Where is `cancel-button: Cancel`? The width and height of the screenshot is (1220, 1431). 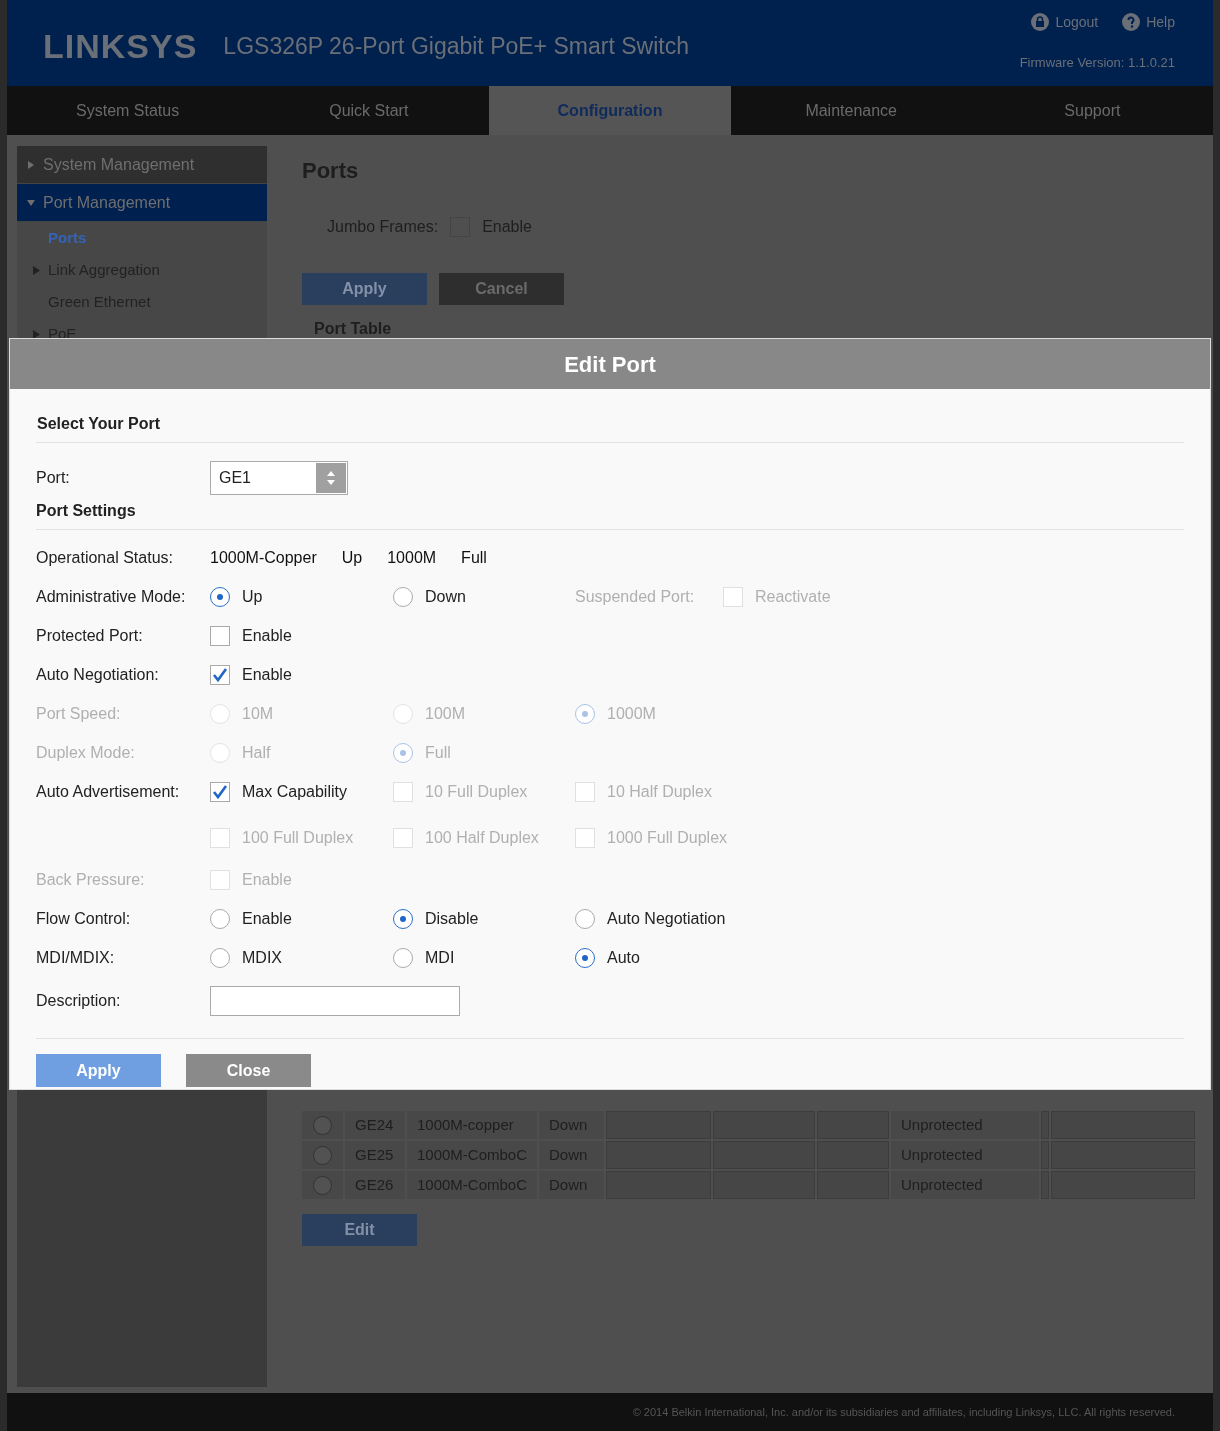 cancel-button: Cancel is located at coordinates (501, 289).